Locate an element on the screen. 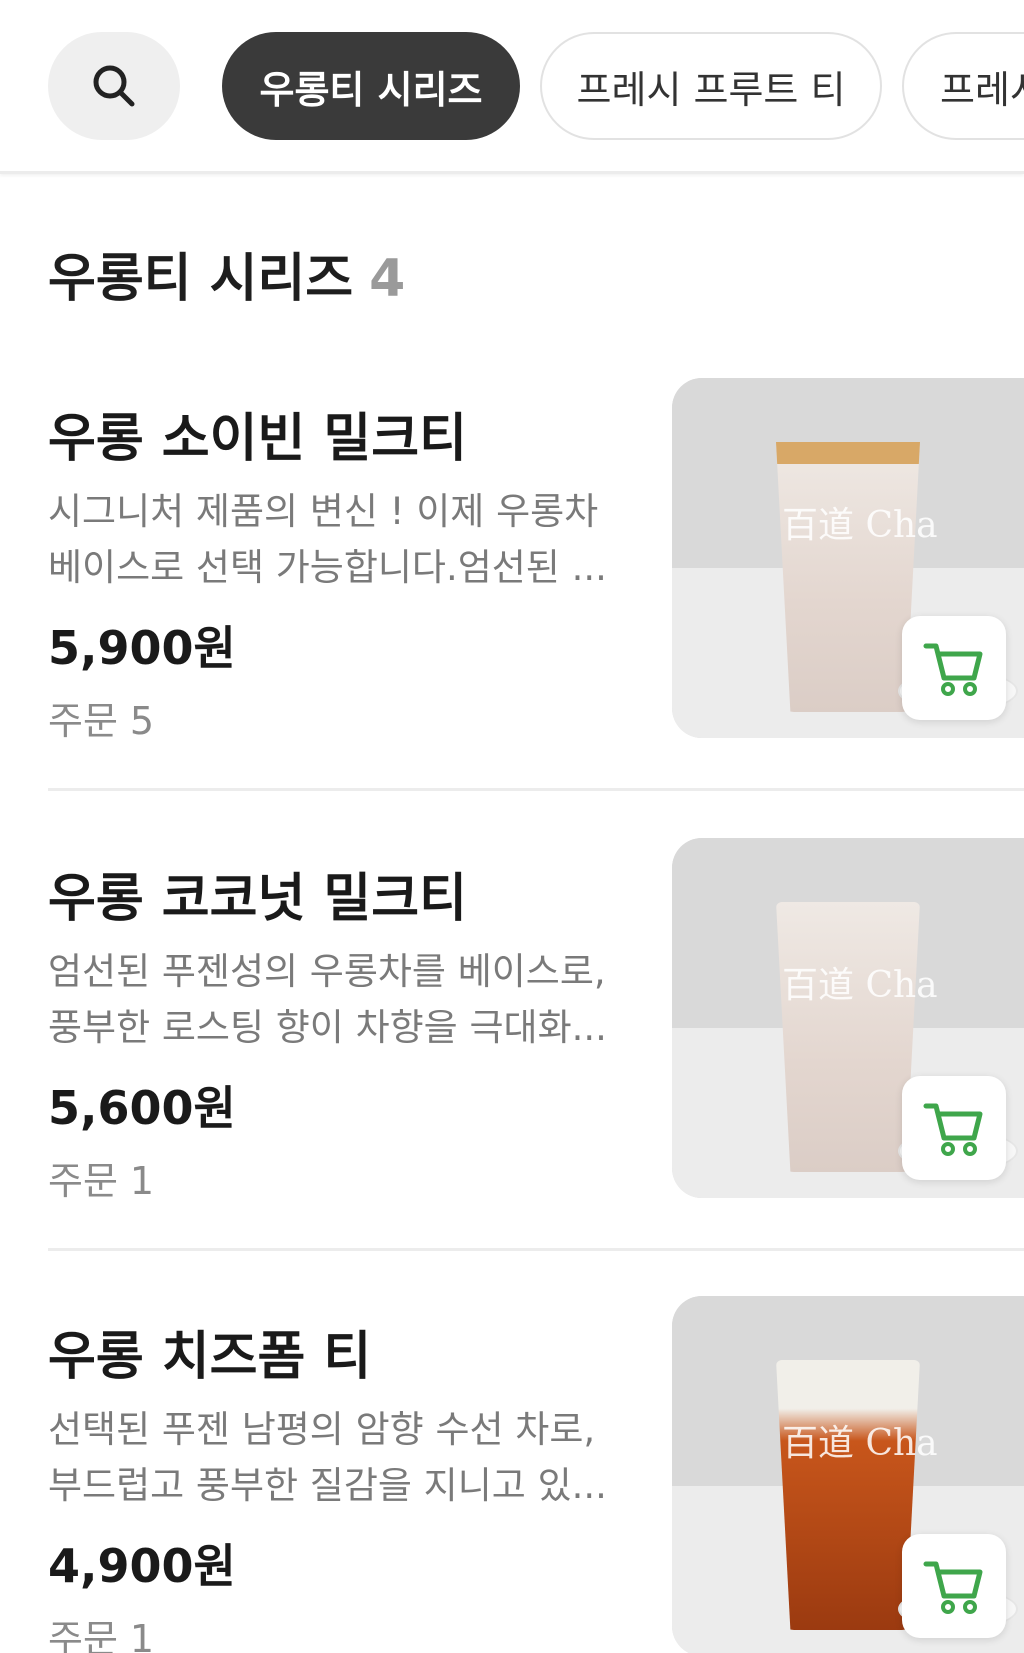 The height and width of the screenshot is (1653, 1024). product-name: 우롱 소이빈 밀크티 is located at coordinates (257, 439).